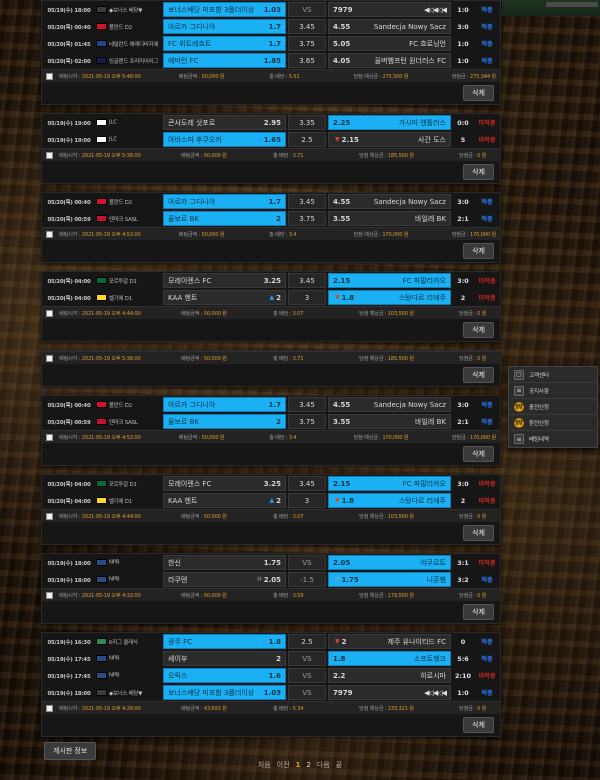  I want to click on draw-cell: 3, so click(307, 500).